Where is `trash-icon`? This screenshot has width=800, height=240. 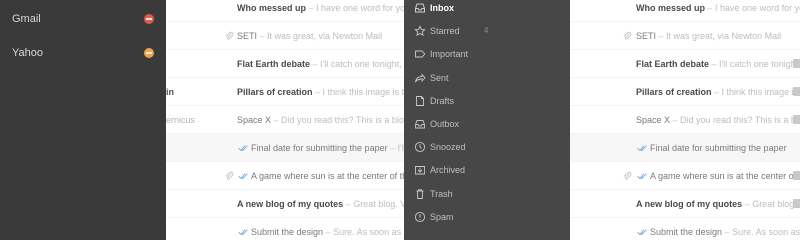
trash-icon is located at coordinates (420, 193).